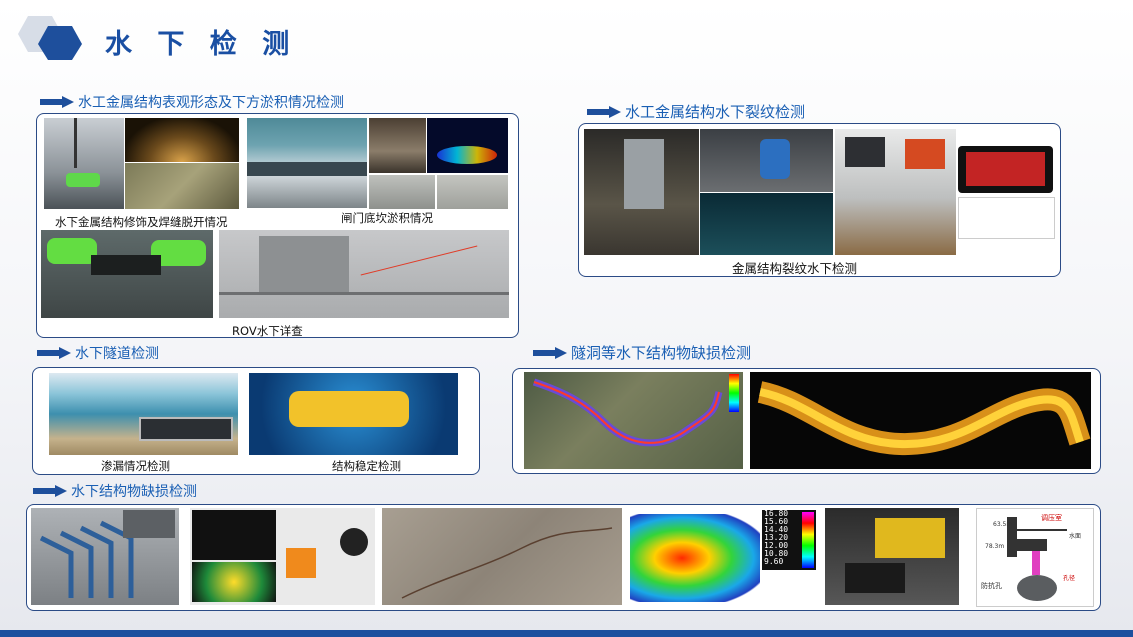  Describe the element at coordinates (795, 268) in the screenshot. I see `caption-crack: 金属结构裂纹水下检测` at that location.